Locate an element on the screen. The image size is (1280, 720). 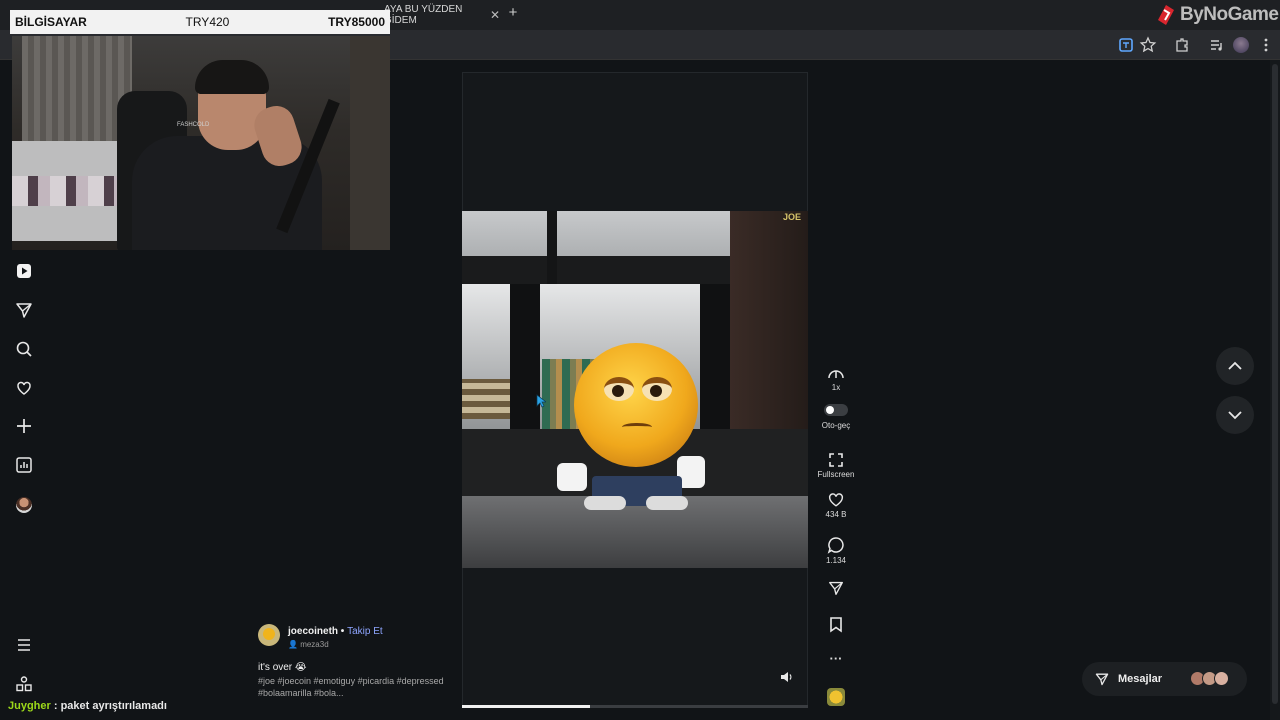
progress-fill is located at coordinates (526, 706).